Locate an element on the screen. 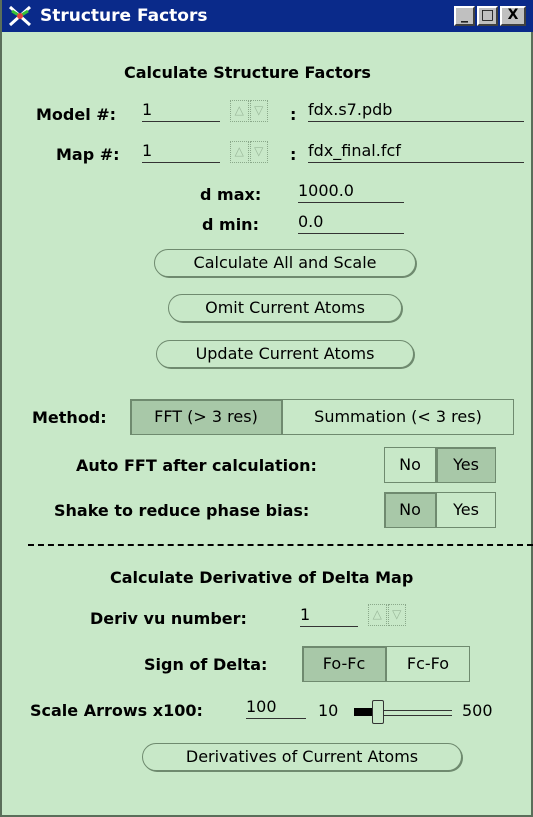 The height and width of the screenshot is (817, 533). scale-slider-track is located at coordinates (415, 713).